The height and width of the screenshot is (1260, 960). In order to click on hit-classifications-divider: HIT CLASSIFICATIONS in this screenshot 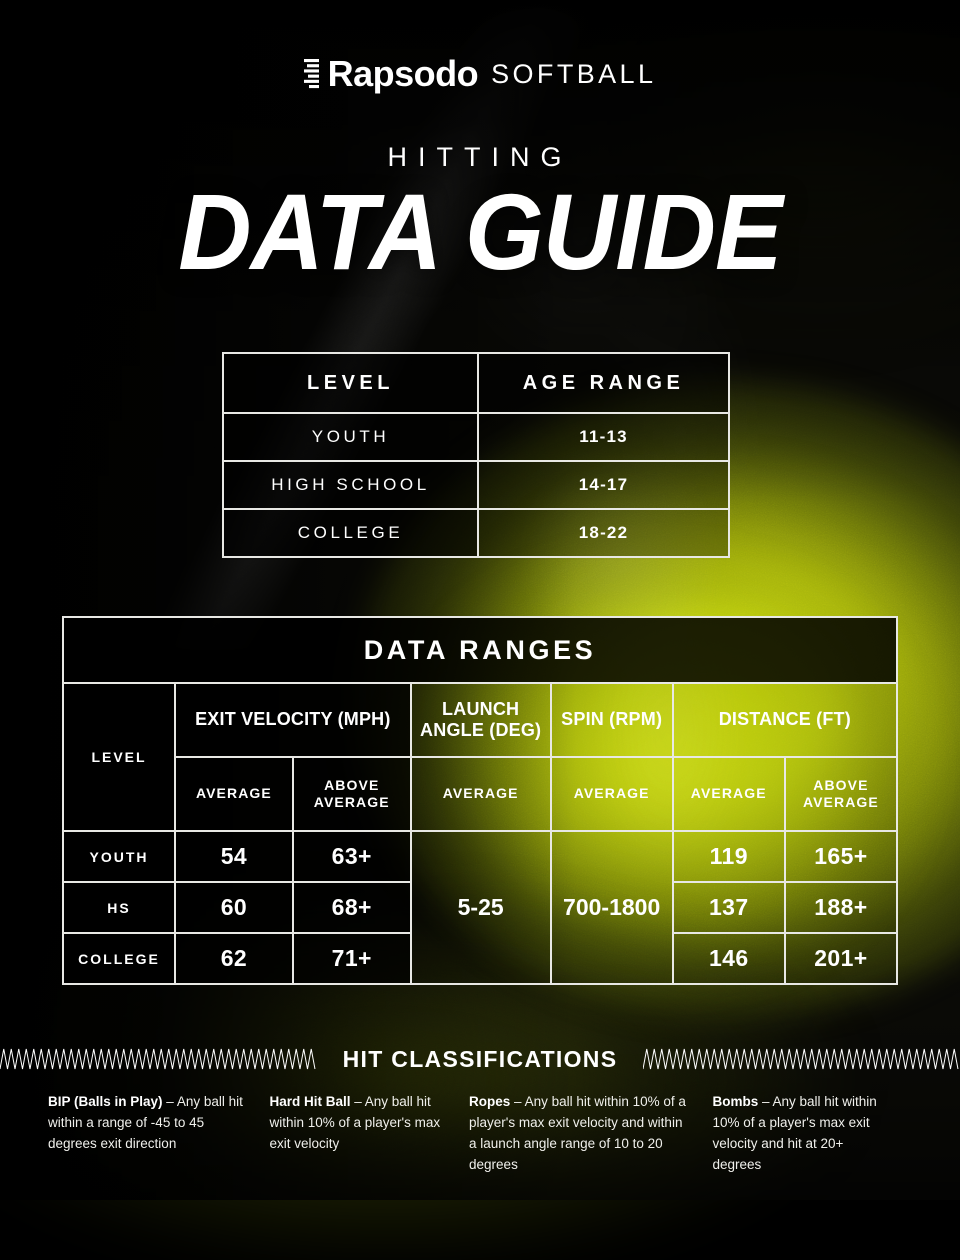, I will do `click(480, 1059)`.